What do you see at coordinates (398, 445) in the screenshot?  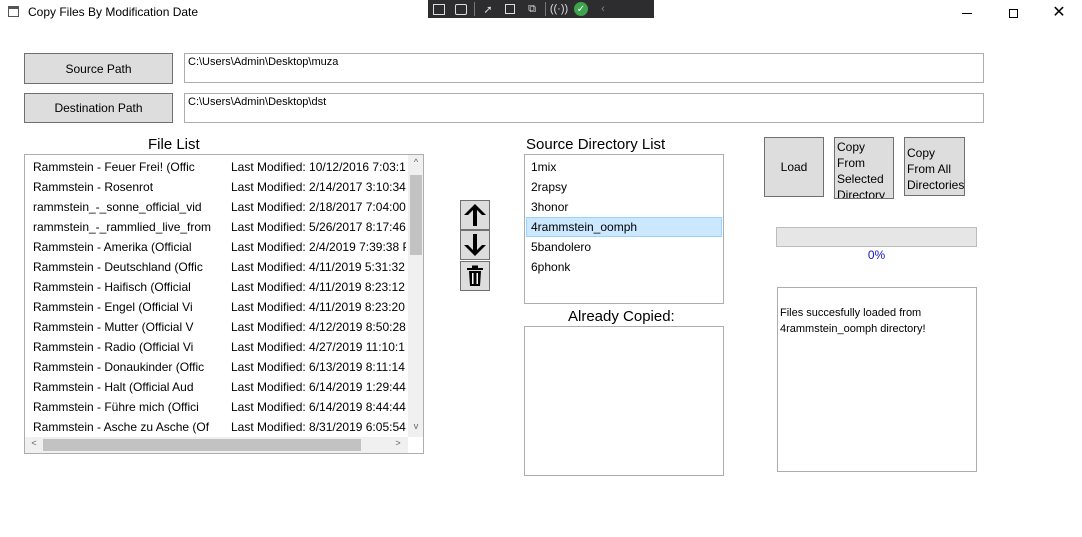 I see `scroll-right-icon: >` at bounding box center [398, 445].